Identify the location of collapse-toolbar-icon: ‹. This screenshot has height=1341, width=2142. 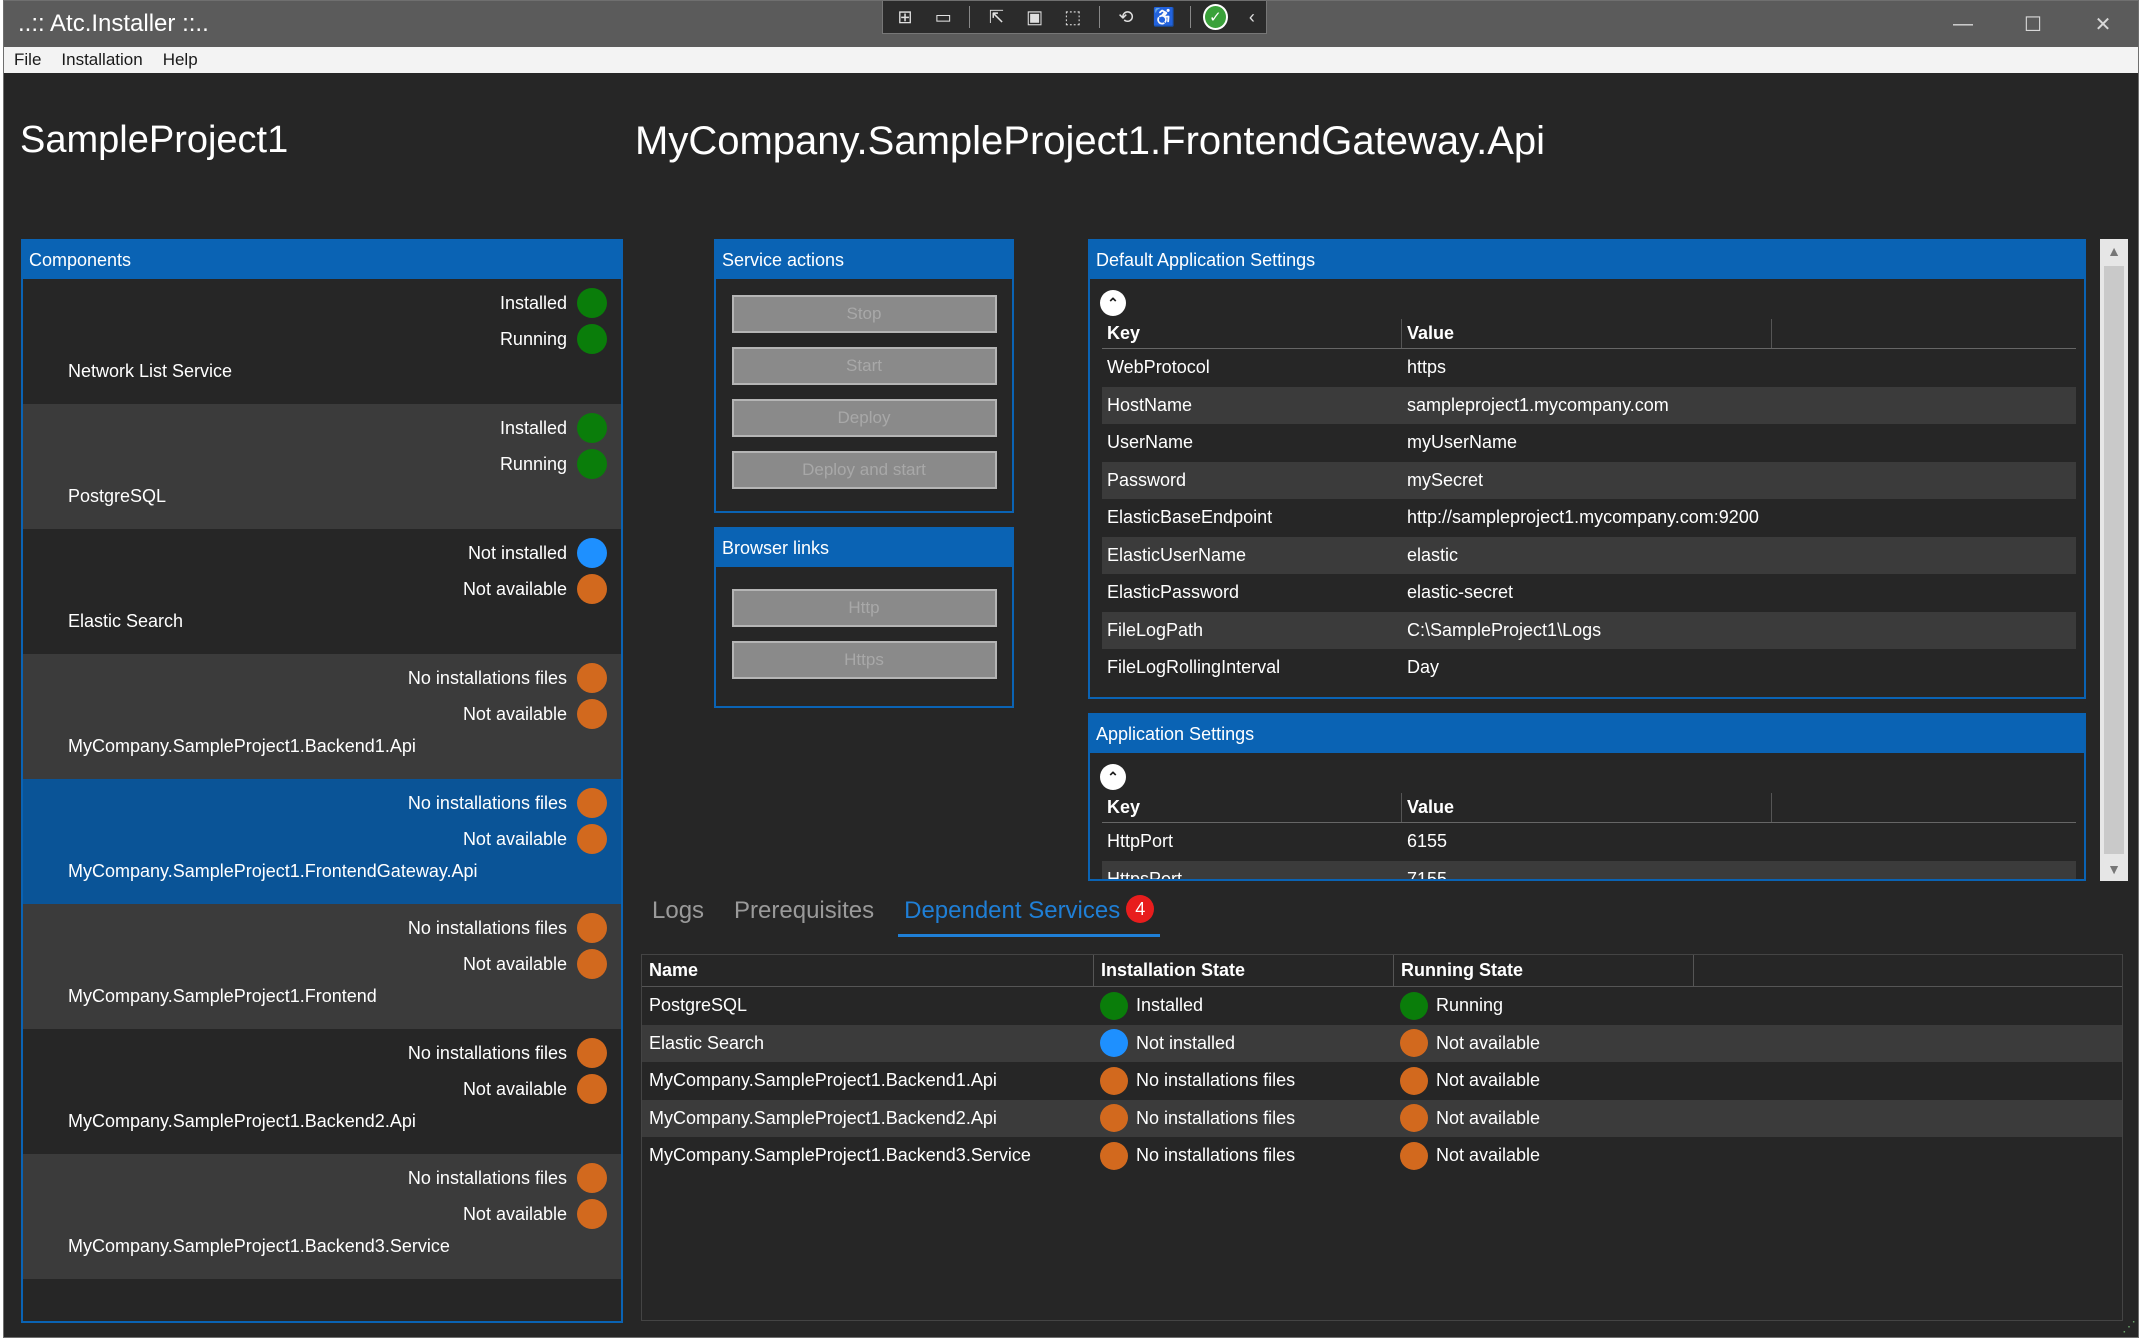
(1252, 17).